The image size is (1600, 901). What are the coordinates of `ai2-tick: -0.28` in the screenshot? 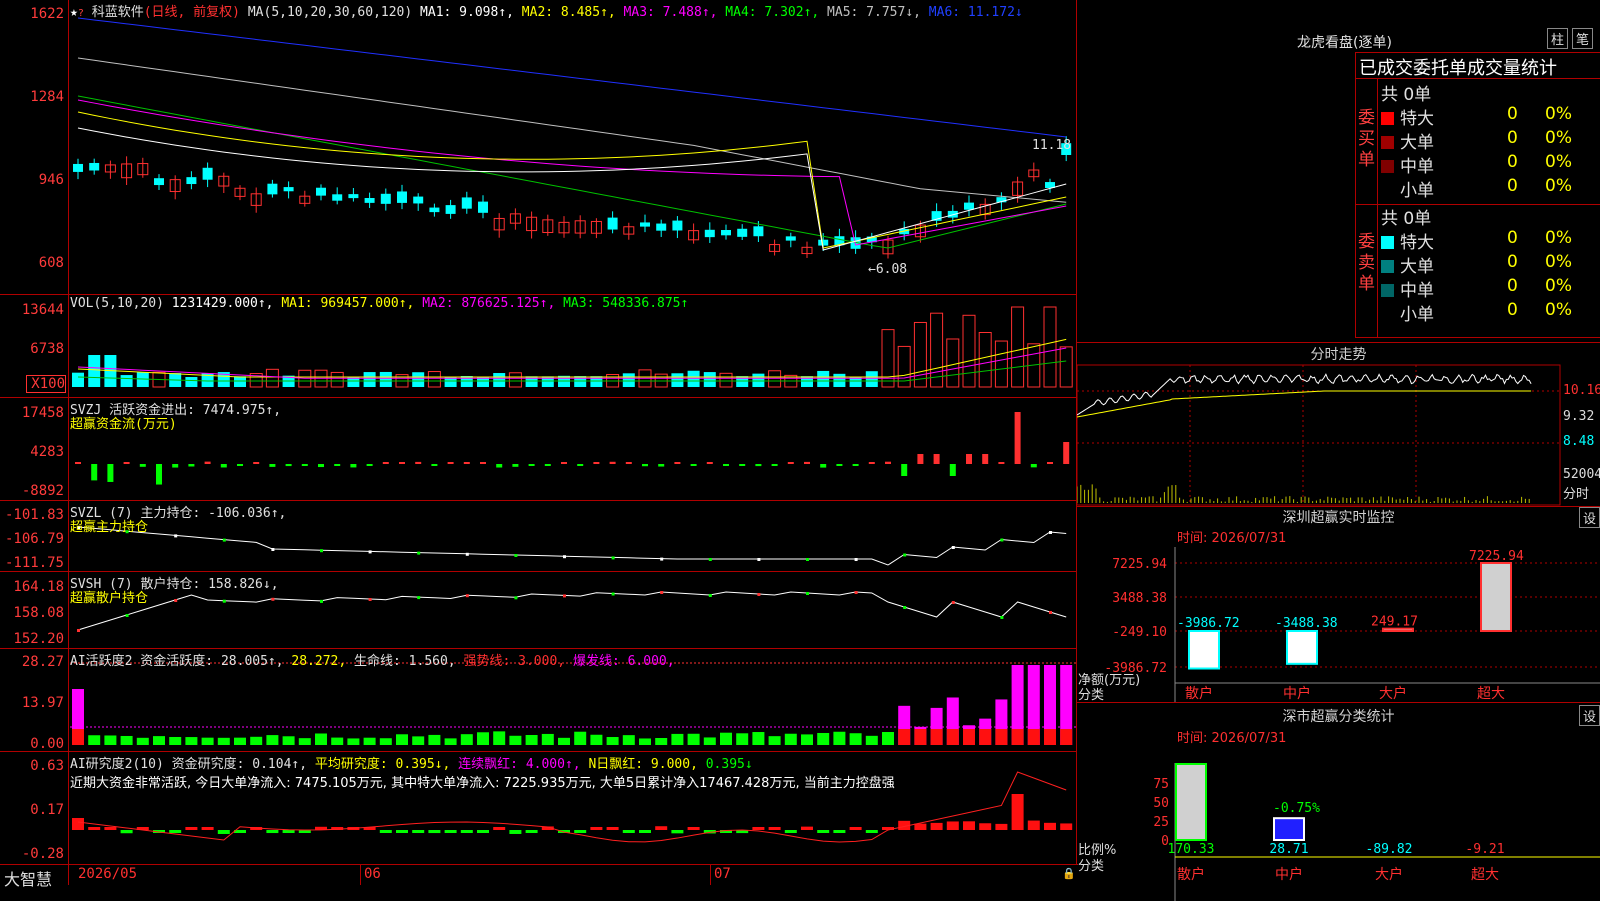 It's located at (42, 854).